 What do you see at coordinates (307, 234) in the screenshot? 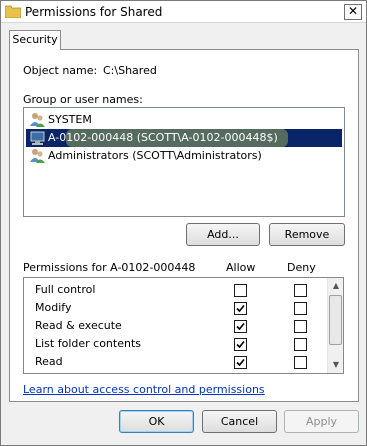
I see `remove-button: Remove` at bounding box center [307, 234].